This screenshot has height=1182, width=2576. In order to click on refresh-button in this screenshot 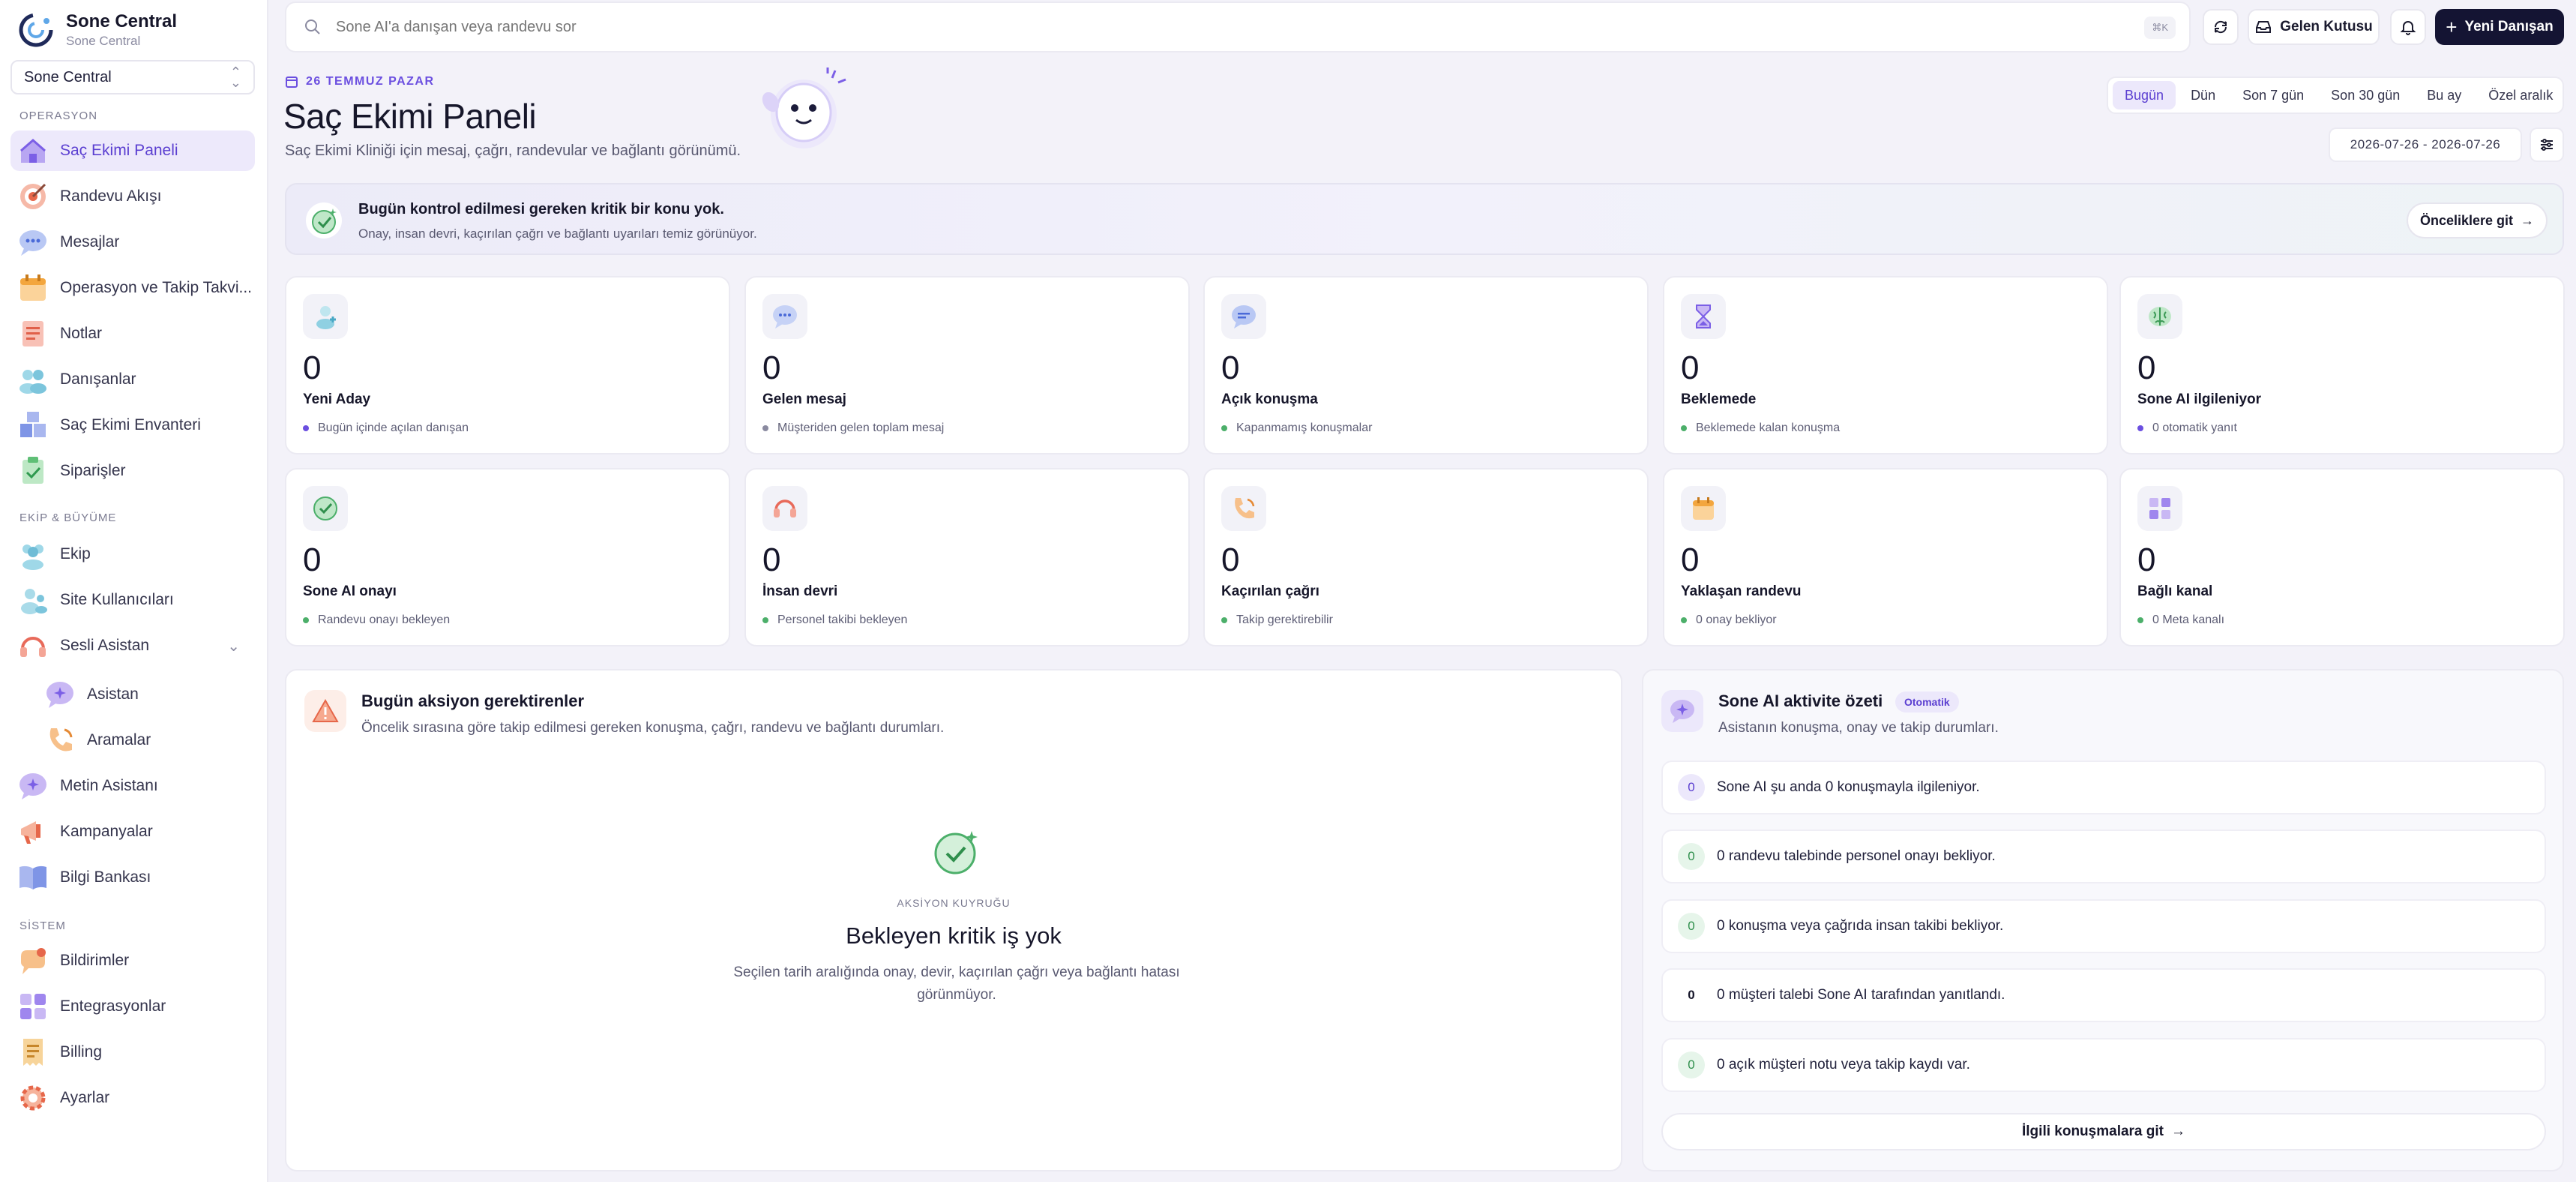, I will do `click(2221, 27)`.